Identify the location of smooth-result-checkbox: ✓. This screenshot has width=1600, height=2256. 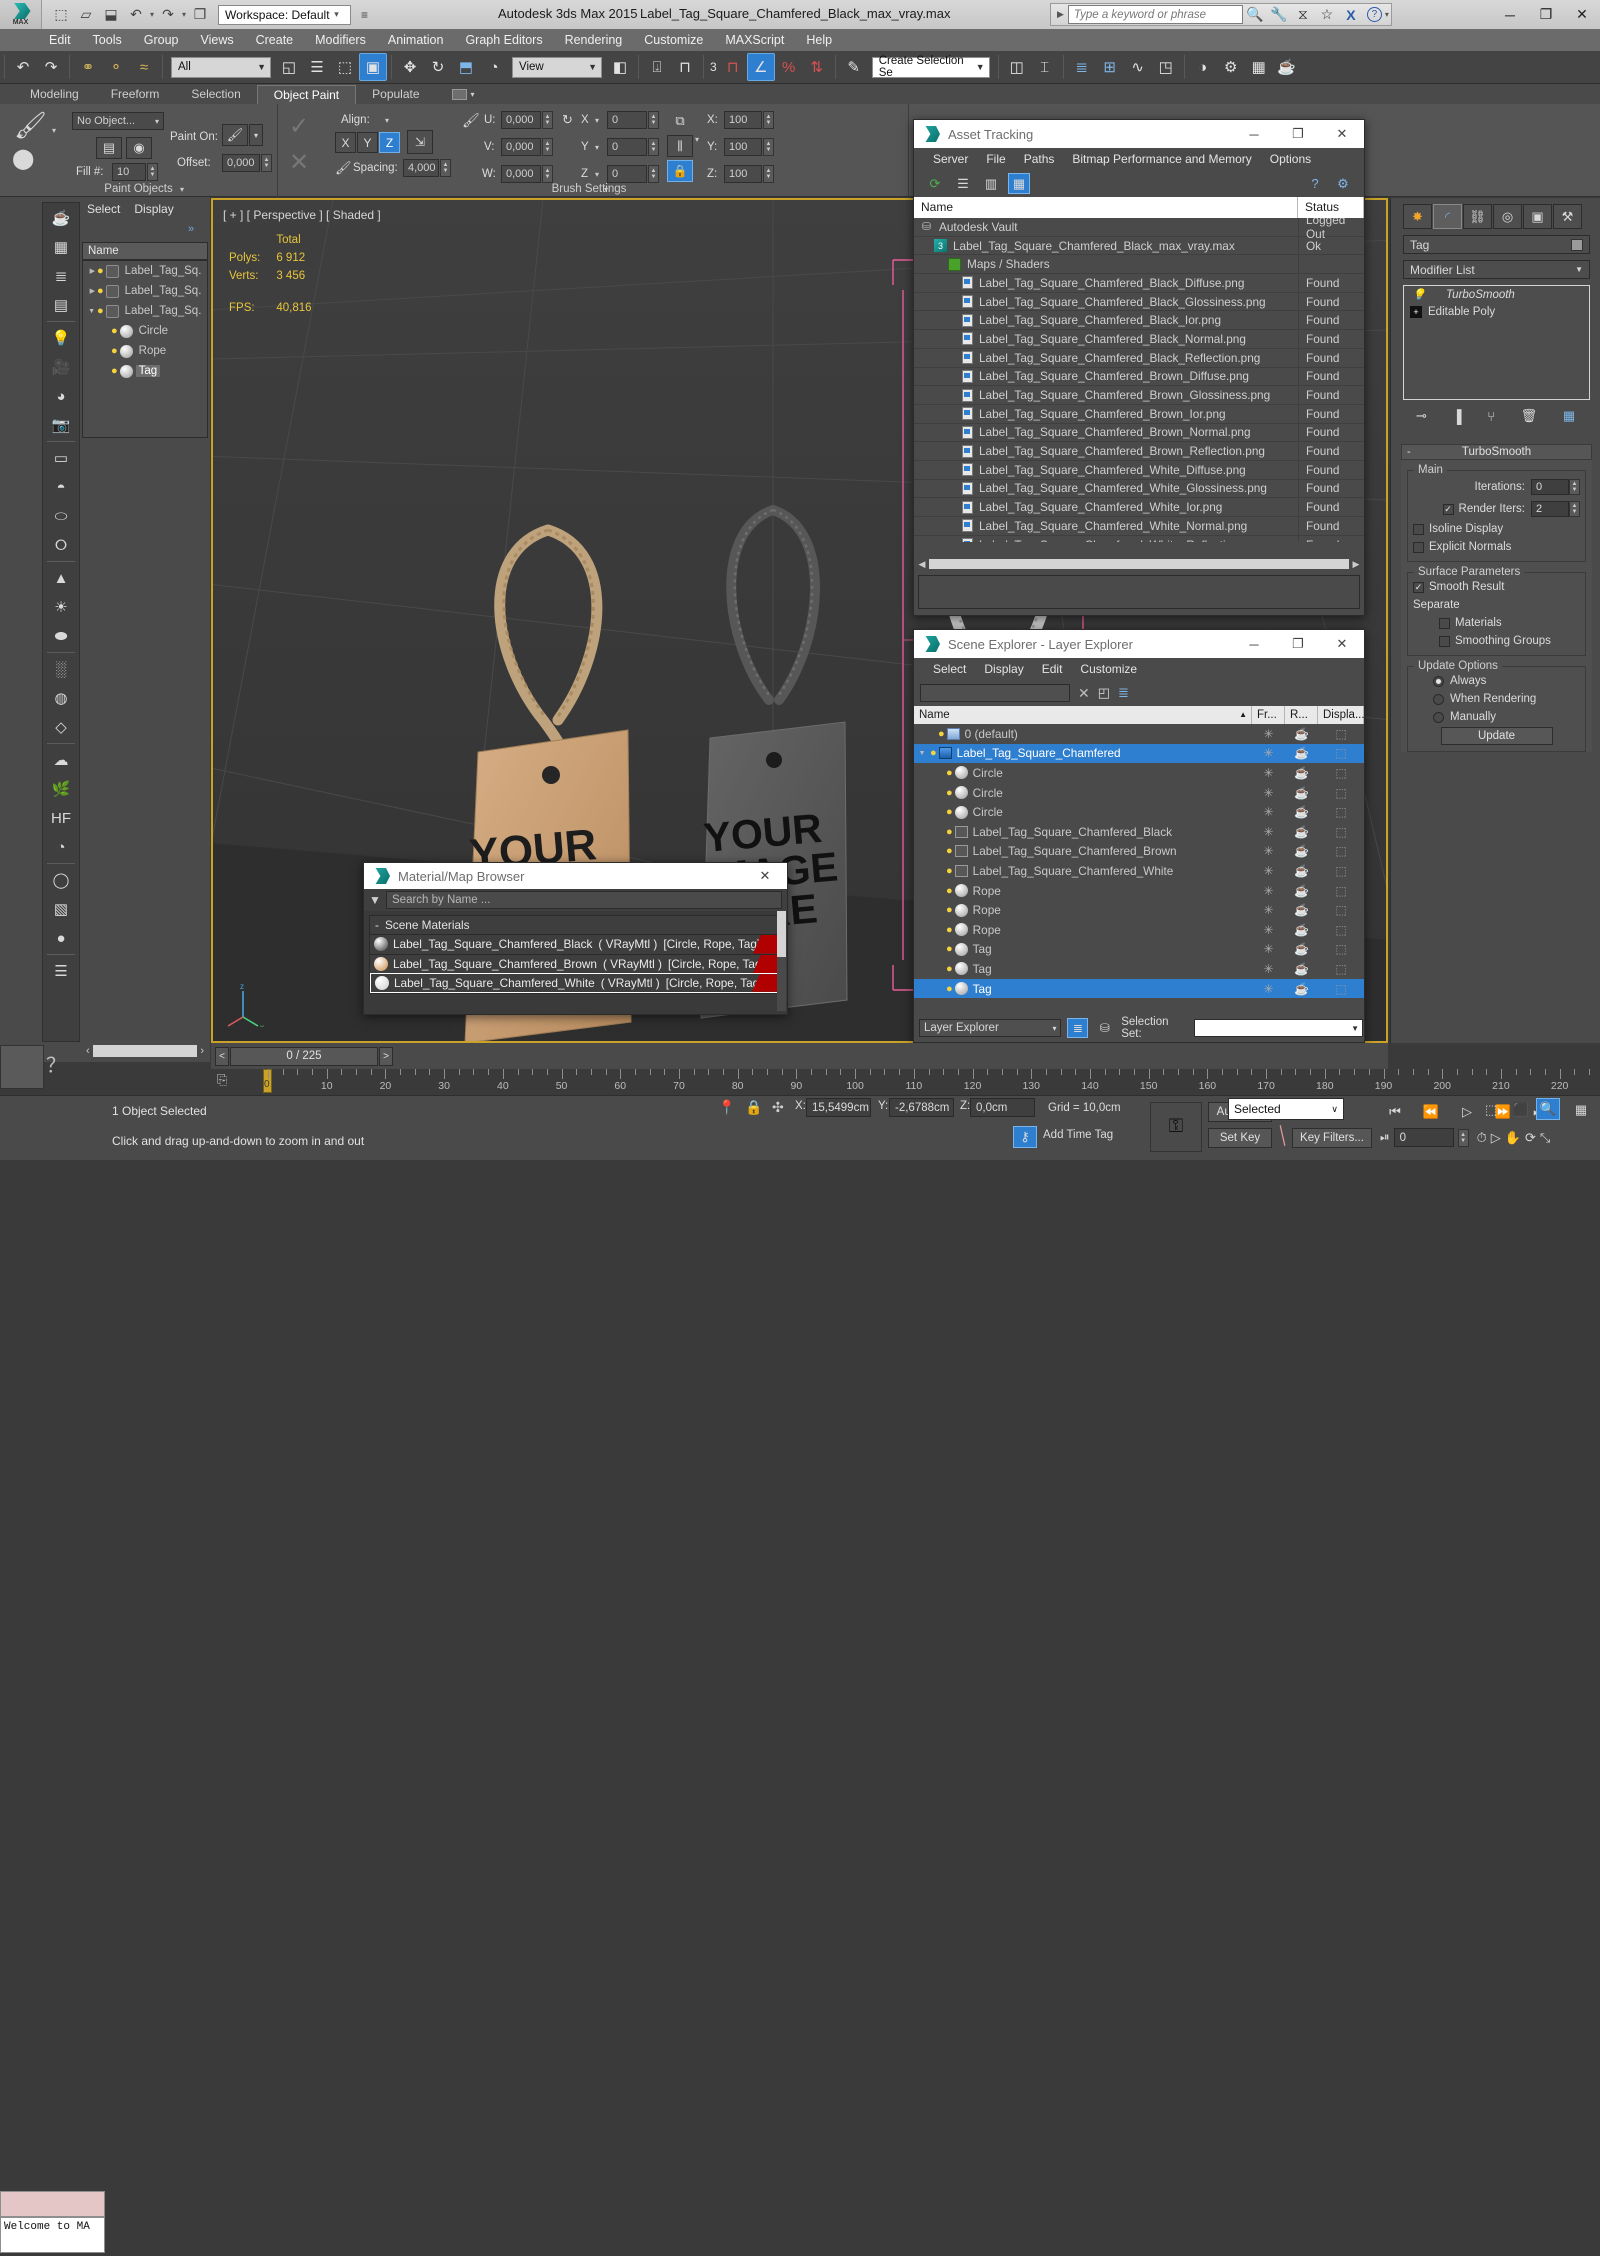
(1418, 587).